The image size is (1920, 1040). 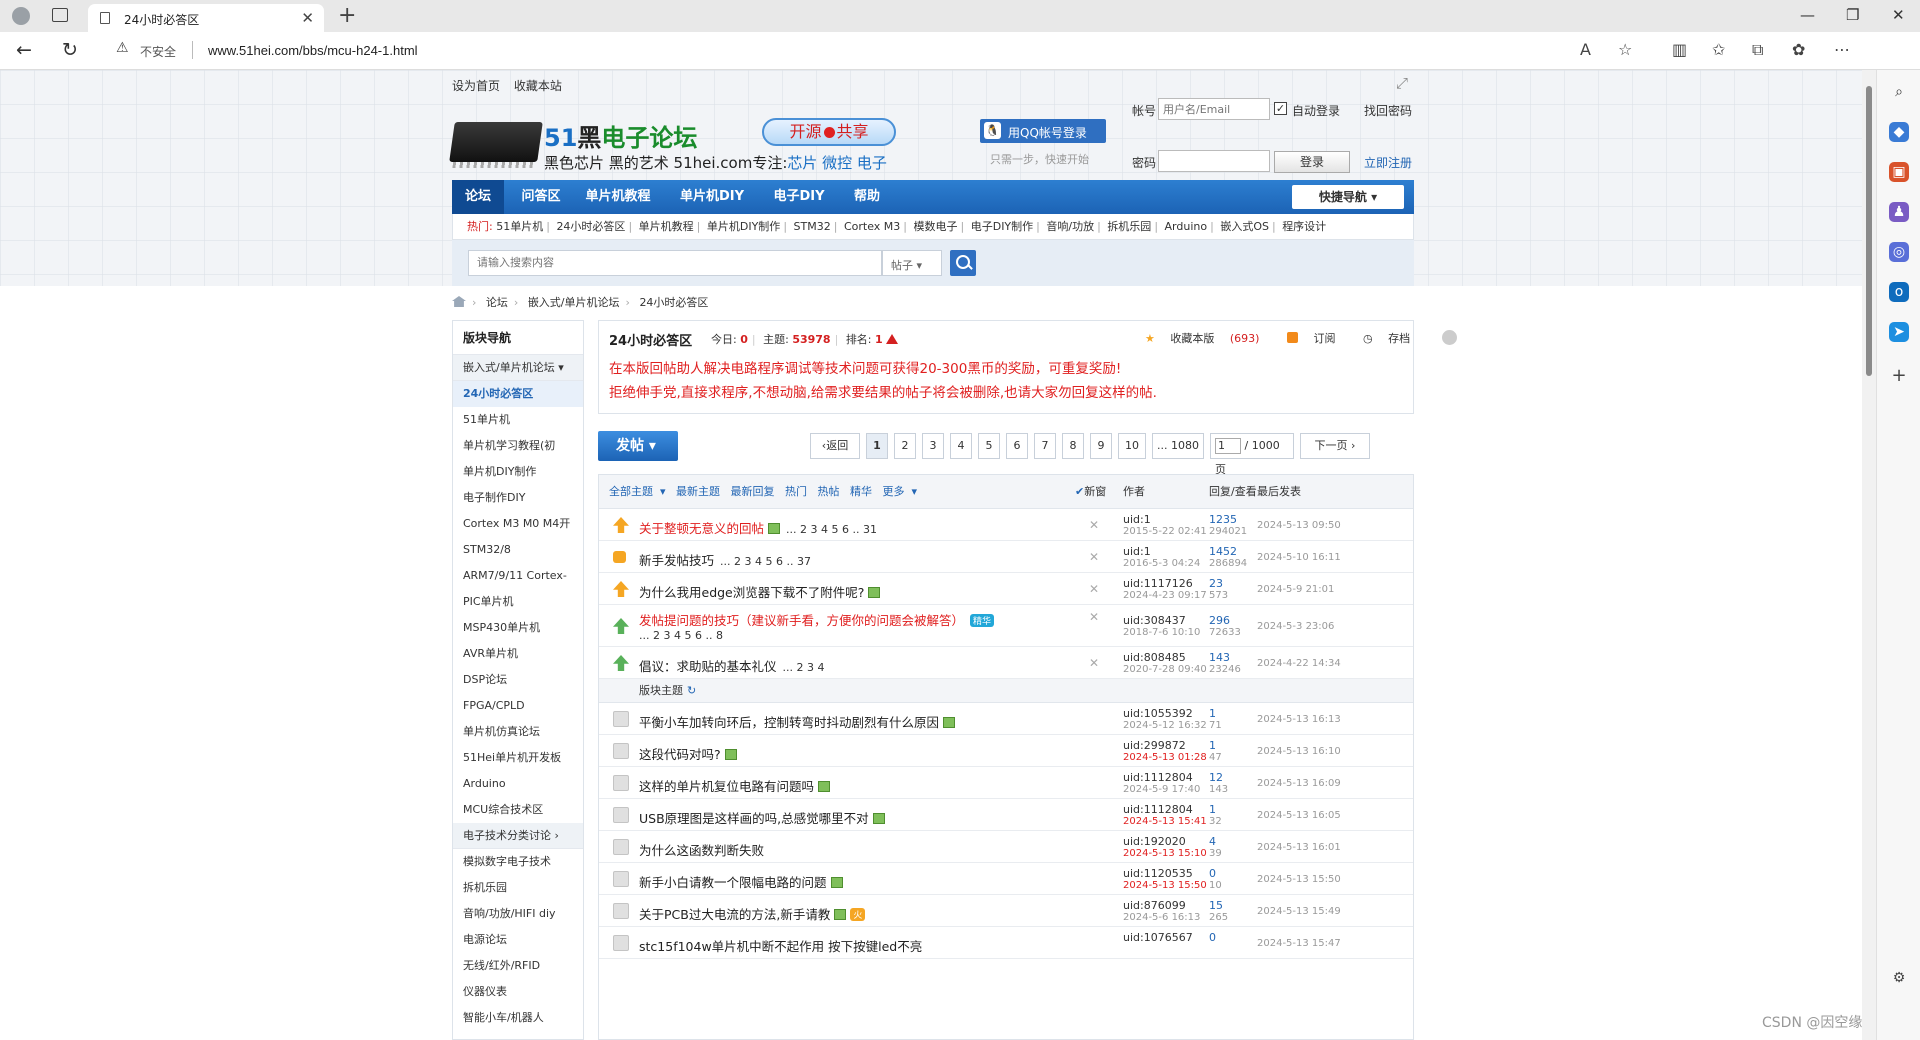 What do you see at coordinates (518, 992) in the screenshot?
I see `sidebar-item: 仪器仪表` at bounding box center [518, 992].